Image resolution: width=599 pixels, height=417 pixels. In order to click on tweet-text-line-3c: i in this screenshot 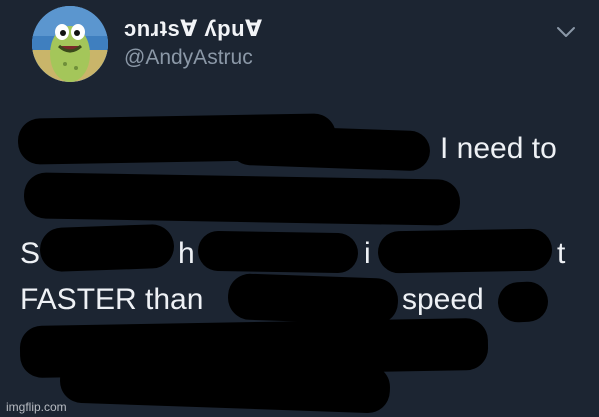, I will do `click(367, 253)`.